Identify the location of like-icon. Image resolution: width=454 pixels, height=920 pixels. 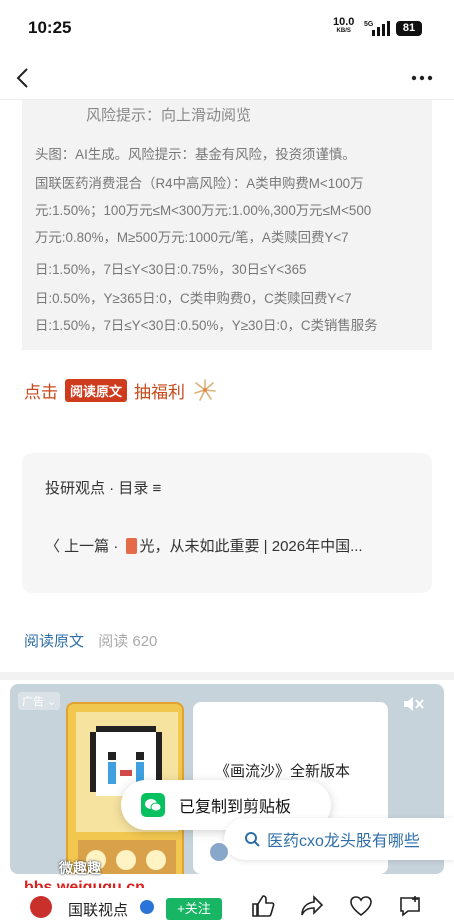
(263, 906).